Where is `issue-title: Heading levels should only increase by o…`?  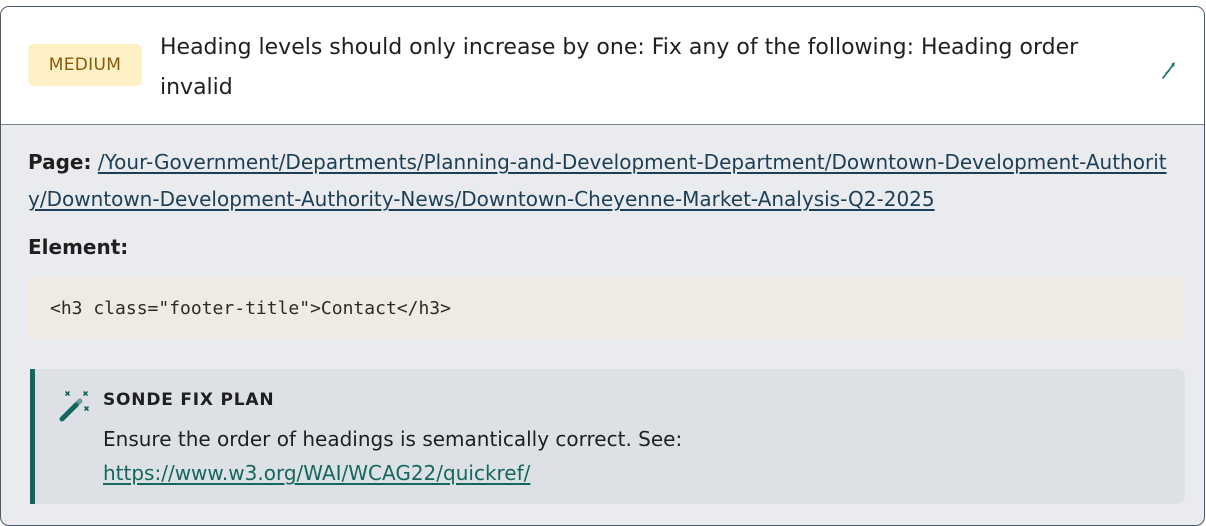
issue-title: Heading levels should only increase by o… is located at coordinates (619, 67).